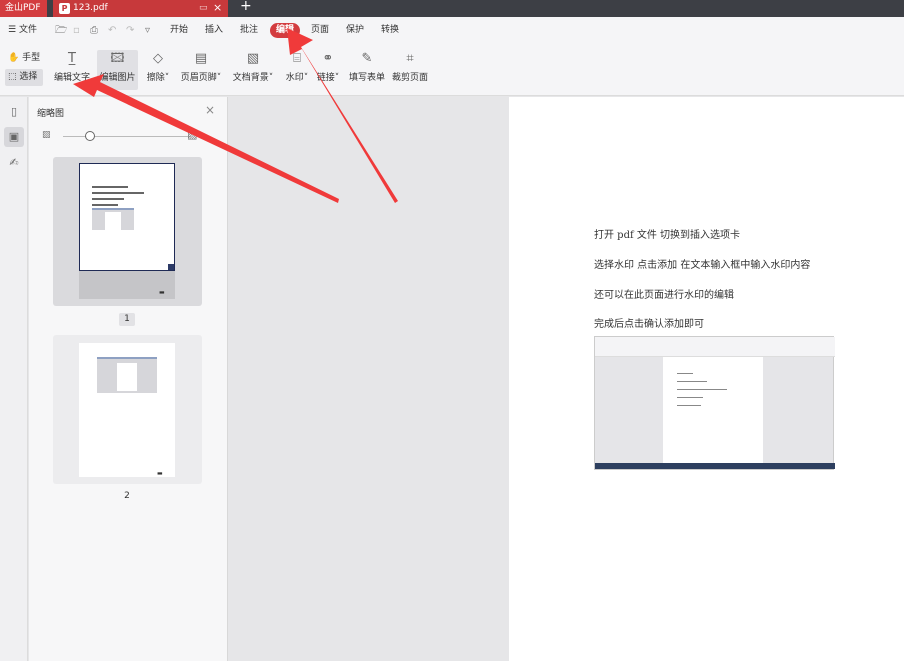 Image resolution: width=904 pixels, height=661 pixels. I want to click on page-text-line: 选择水印 点击添加 在文本输入框中输入水印内容, so click(702, 265).